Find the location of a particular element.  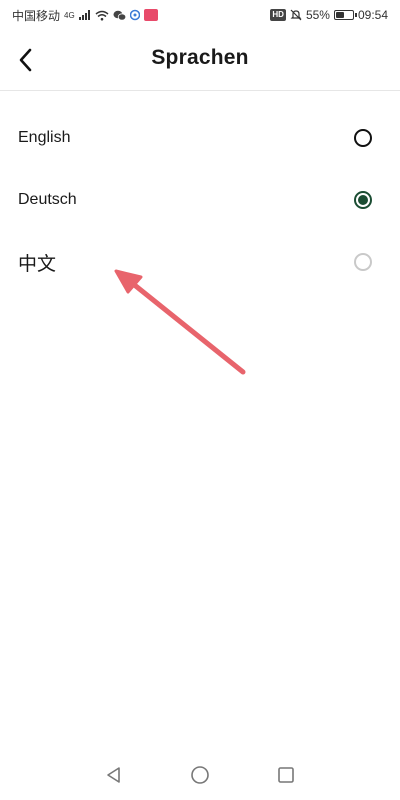

nav-back-button is located at coordinates (114, 775).